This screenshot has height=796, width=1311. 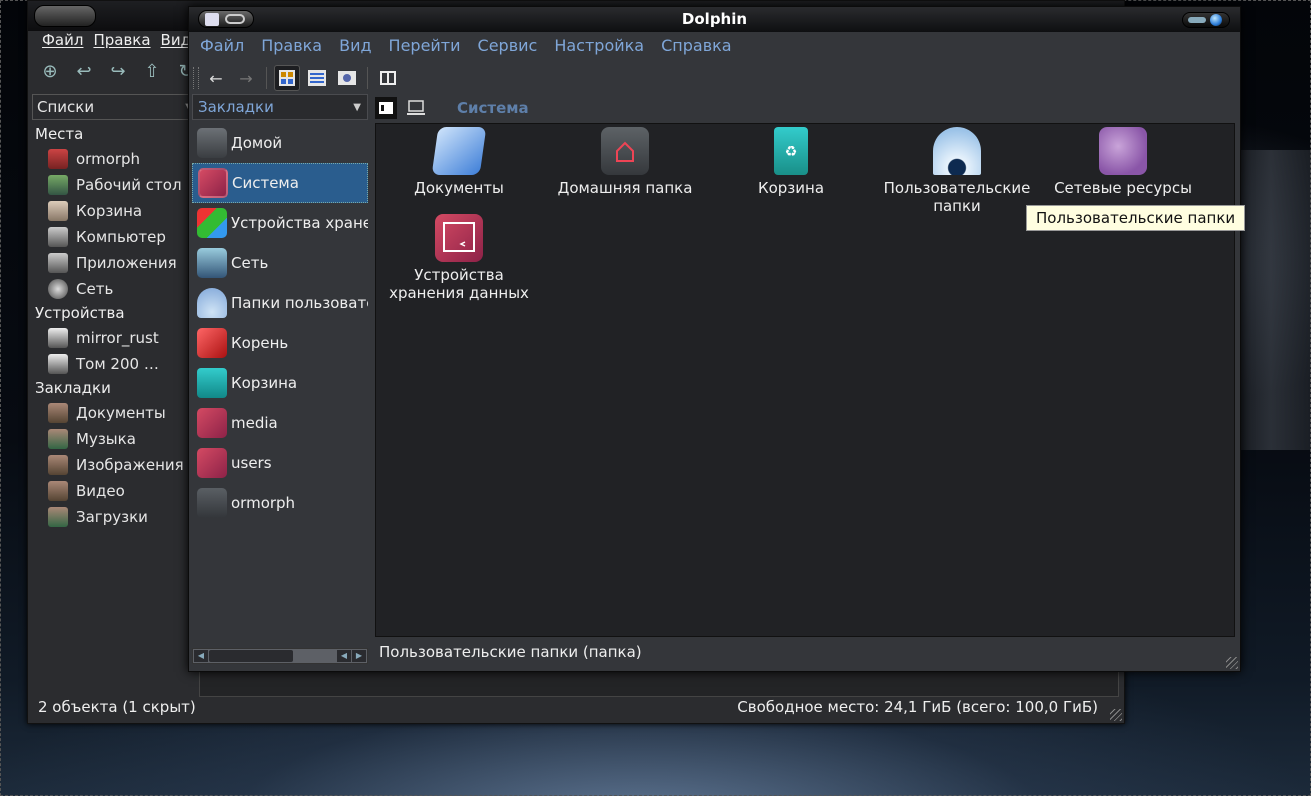 I want to click on place-label: Сеть, so click(x=95, y=289).